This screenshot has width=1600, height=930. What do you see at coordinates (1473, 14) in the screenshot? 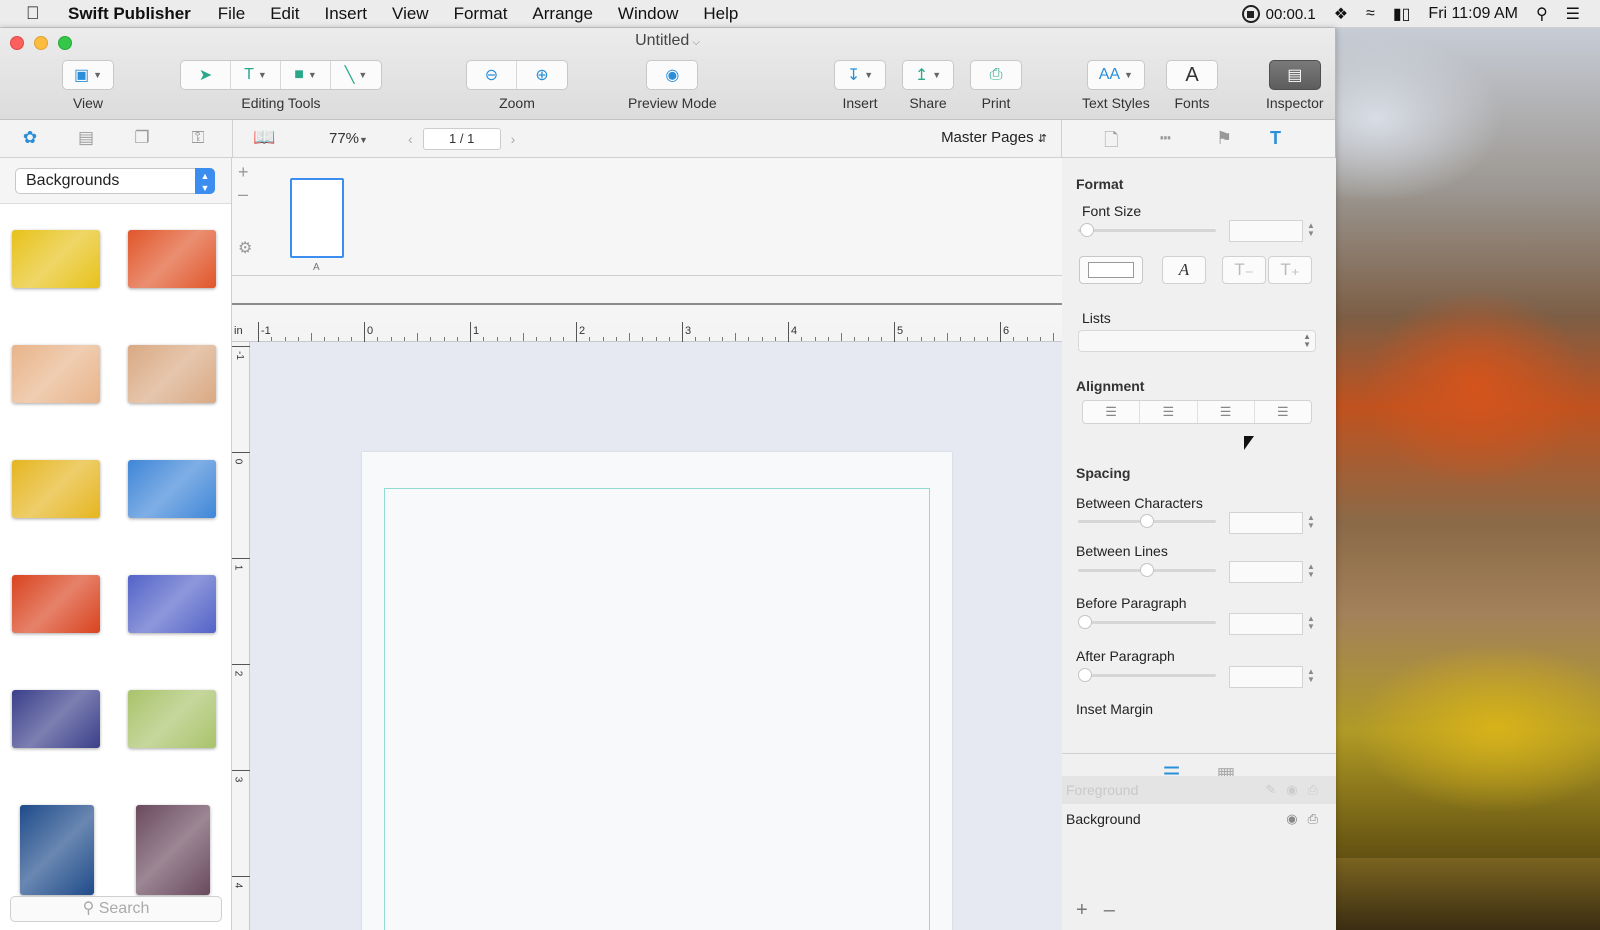
I see `clock: Fri 11:09 AM` at bounding box center [1473, 14].